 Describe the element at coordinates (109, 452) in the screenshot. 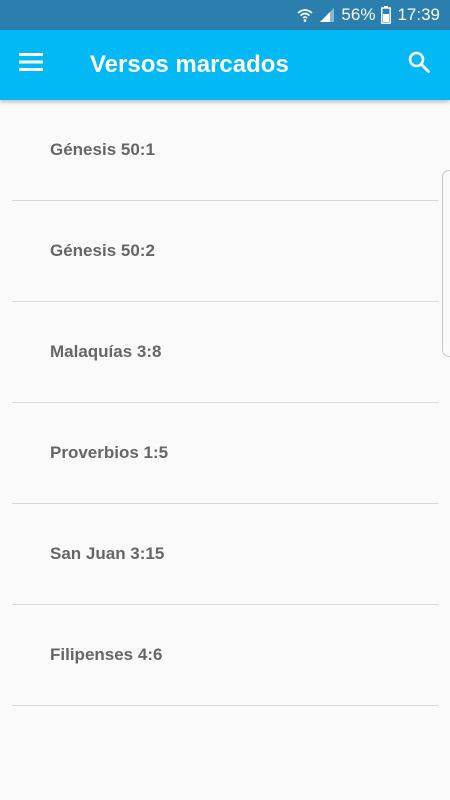

I see `verse-label: Proverbios 1:5` at that location.